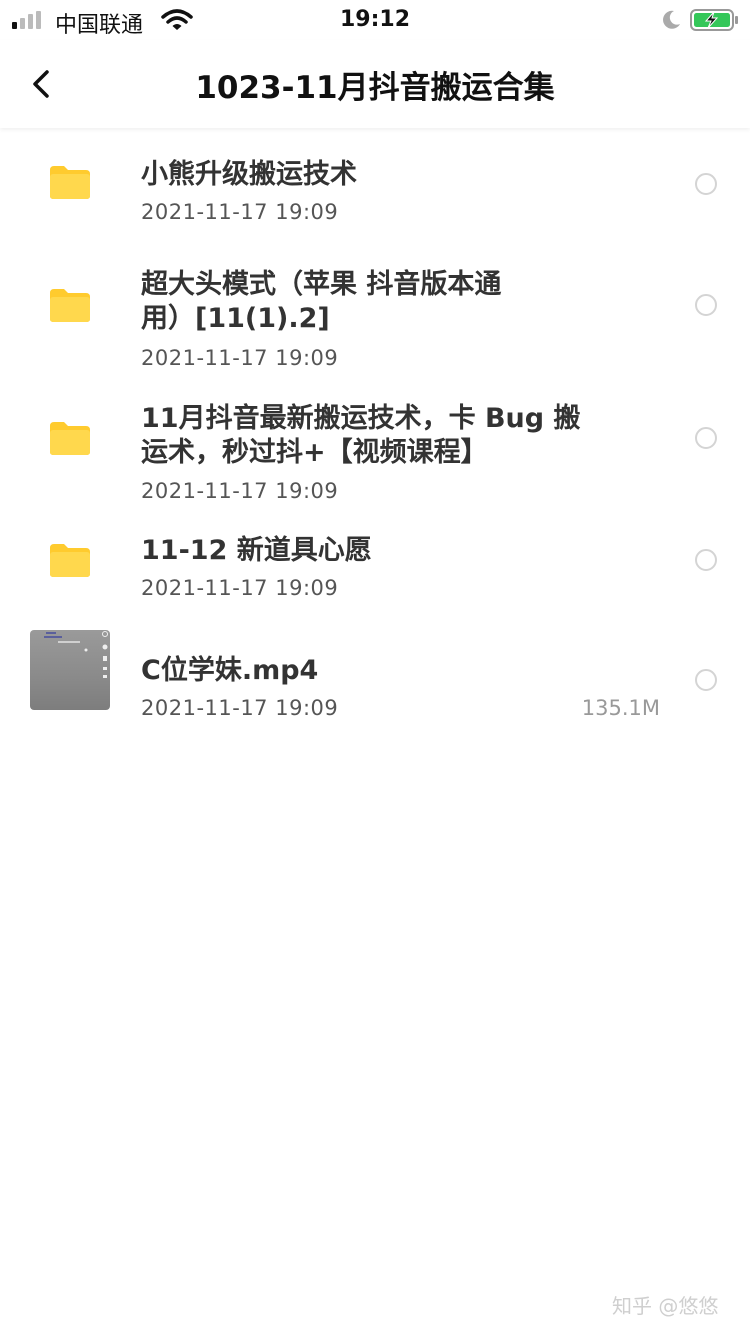 The height and width of the screenshot is (1334, 750). I want to click on page-title: 1023-11月抖音搬运合集, so click(375, 88).